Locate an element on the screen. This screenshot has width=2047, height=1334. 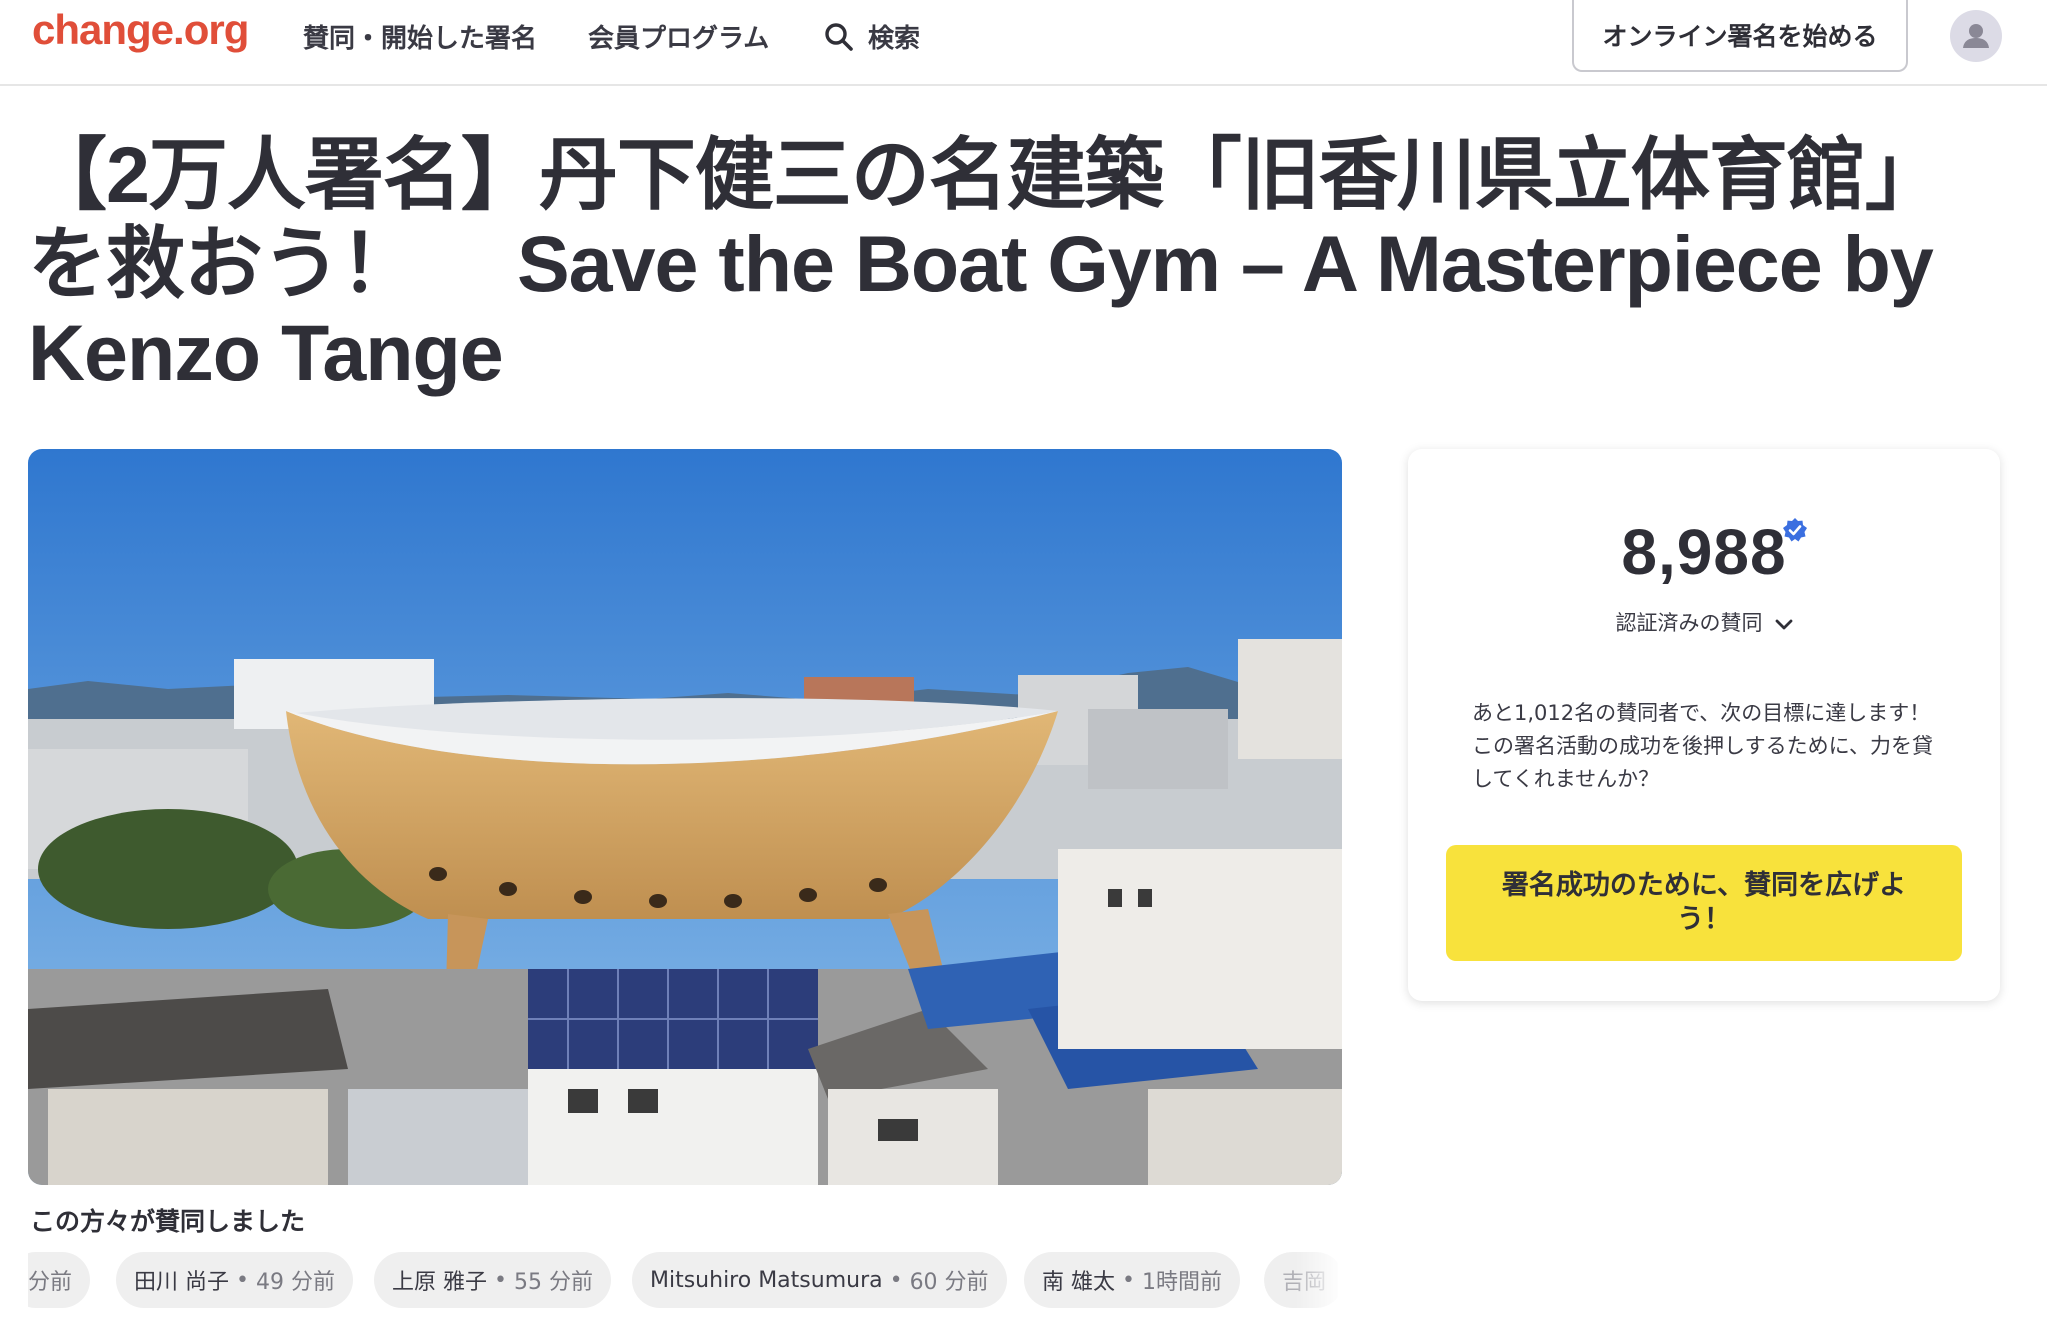
nav-search: 検索 is located at coordinates (872, 36).